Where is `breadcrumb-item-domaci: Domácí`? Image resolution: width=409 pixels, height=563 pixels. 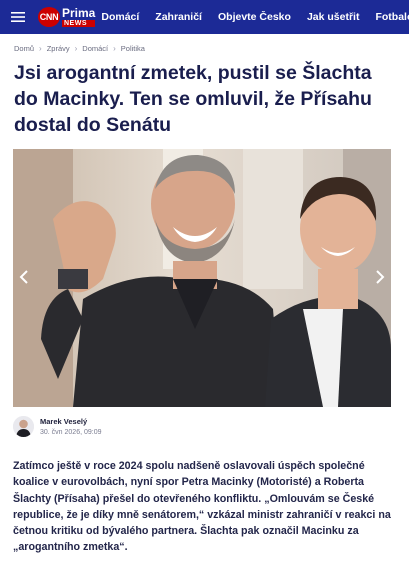 breadcrumb-item-domaci: Domácí is located at coordinates (95, 48).